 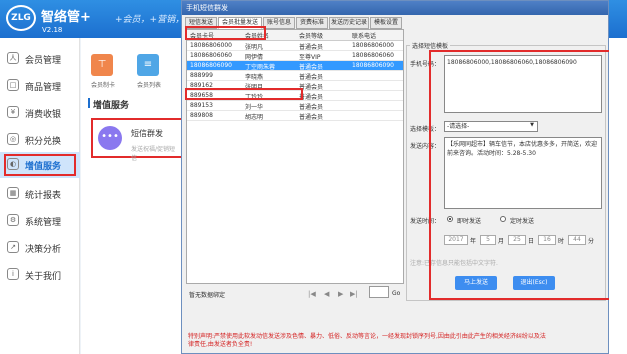 What do you see at coordinates (312, 23) in the screenshot?
I see `tab-fees: 资费标准` at bounding box center [312, 23].